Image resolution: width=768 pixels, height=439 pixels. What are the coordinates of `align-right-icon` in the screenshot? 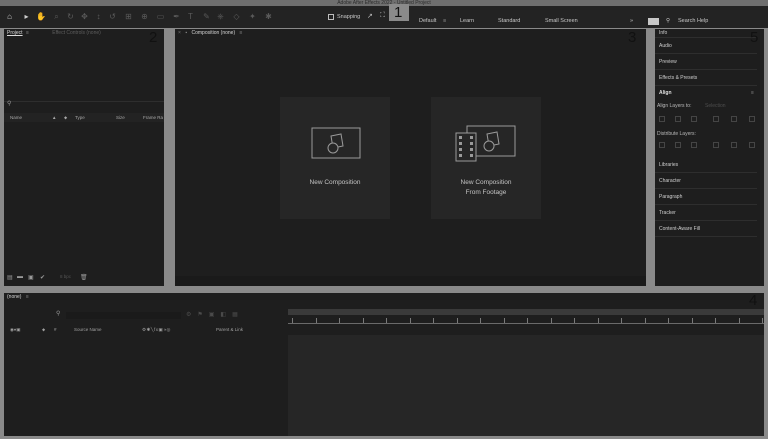 It's located at (694, 119).